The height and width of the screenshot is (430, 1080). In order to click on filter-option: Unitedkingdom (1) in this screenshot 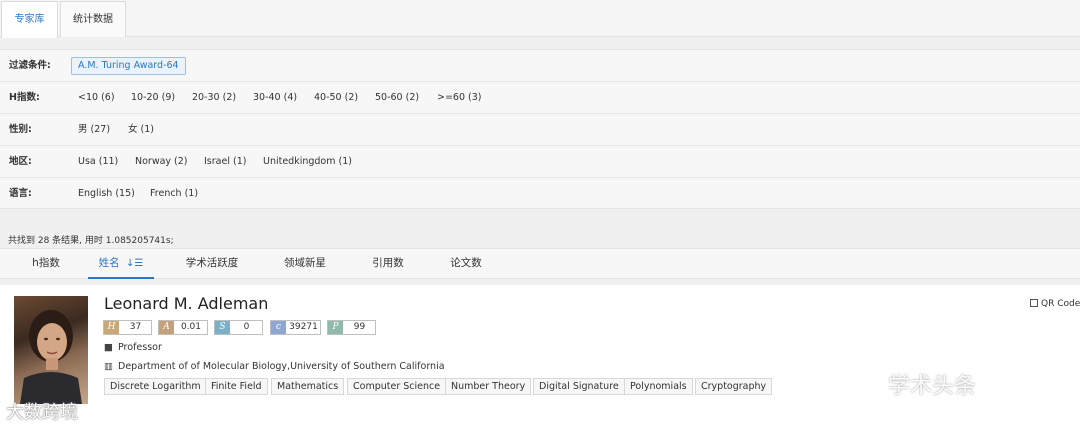, I will do `click(307, 162)`.